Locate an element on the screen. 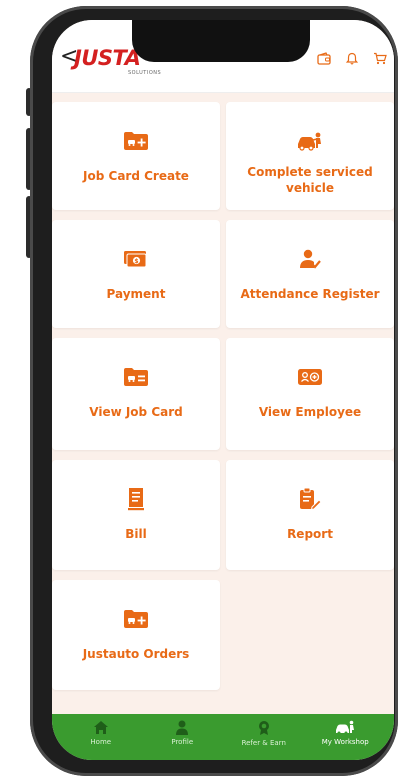 The width and height of the screenshot is (398, 779). cart-icon is located at coordinates (380, 58).